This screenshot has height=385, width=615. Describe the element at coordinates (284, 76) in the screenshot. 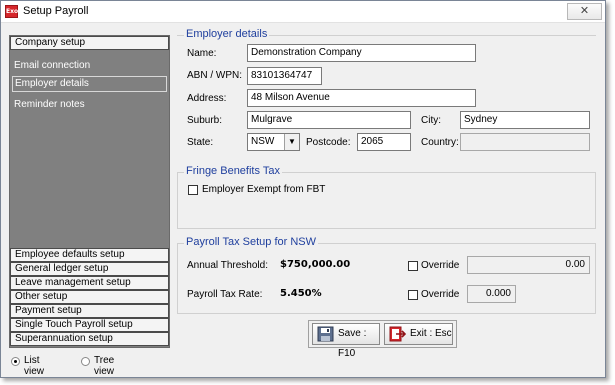

I see `abn-field: 83101364747` at that location.